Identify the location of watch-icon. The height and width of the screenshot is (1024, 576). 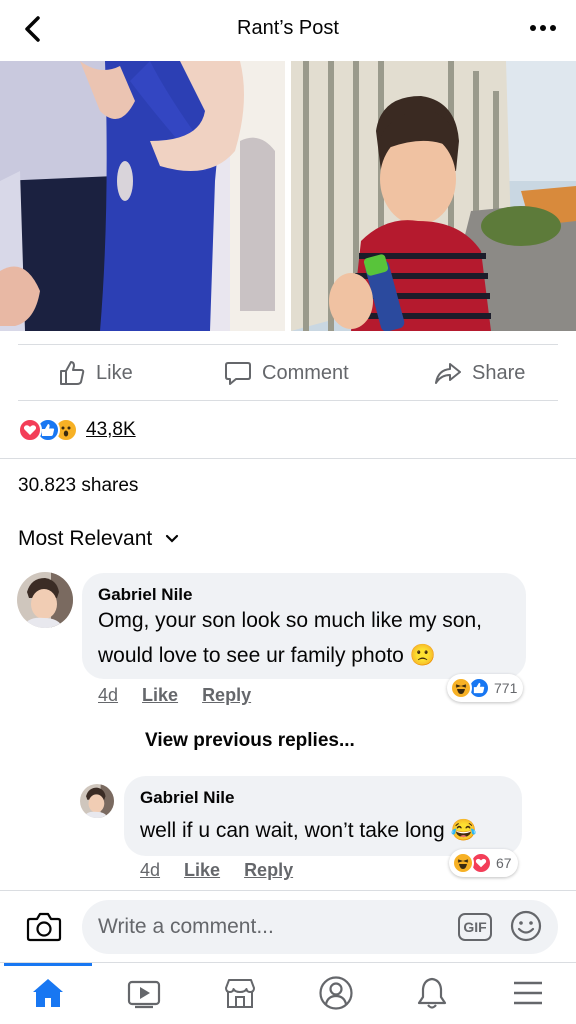
(144, 994).